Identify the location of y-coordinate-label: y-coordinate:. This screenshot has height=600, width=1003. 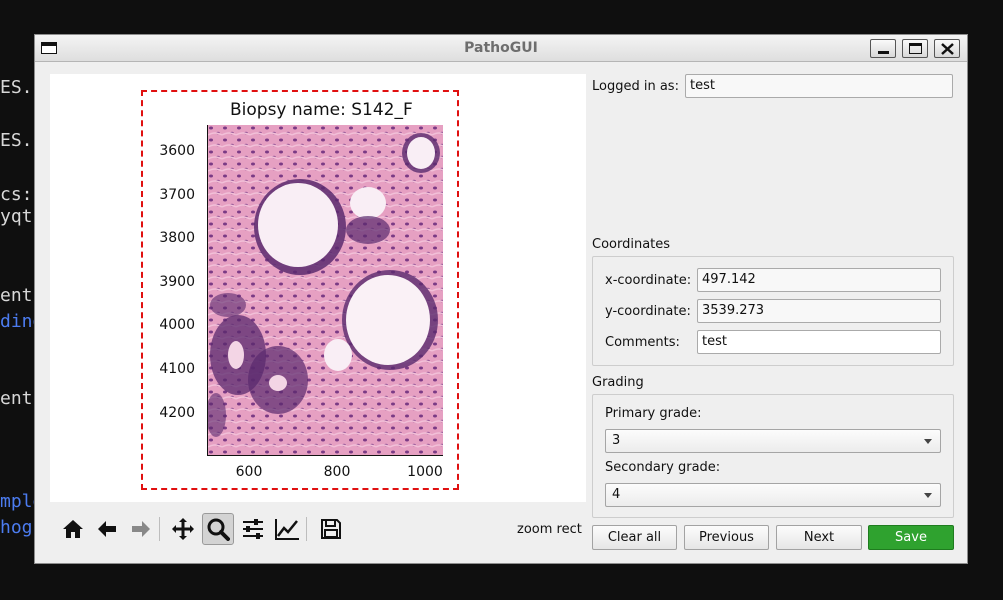
(648, 311).